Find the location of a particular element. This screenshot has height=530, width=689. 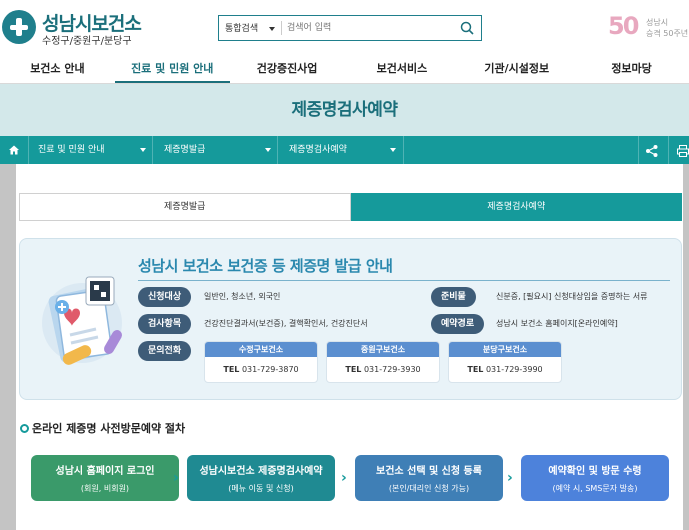

search-icon is located at coordinates (467, 28).